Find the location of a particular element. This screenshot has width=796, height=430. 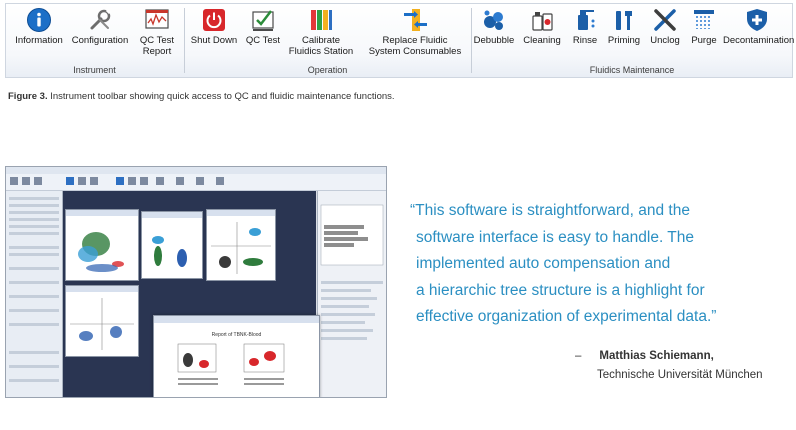

rinse-label: Rinse is located at coordinates (585, 40).